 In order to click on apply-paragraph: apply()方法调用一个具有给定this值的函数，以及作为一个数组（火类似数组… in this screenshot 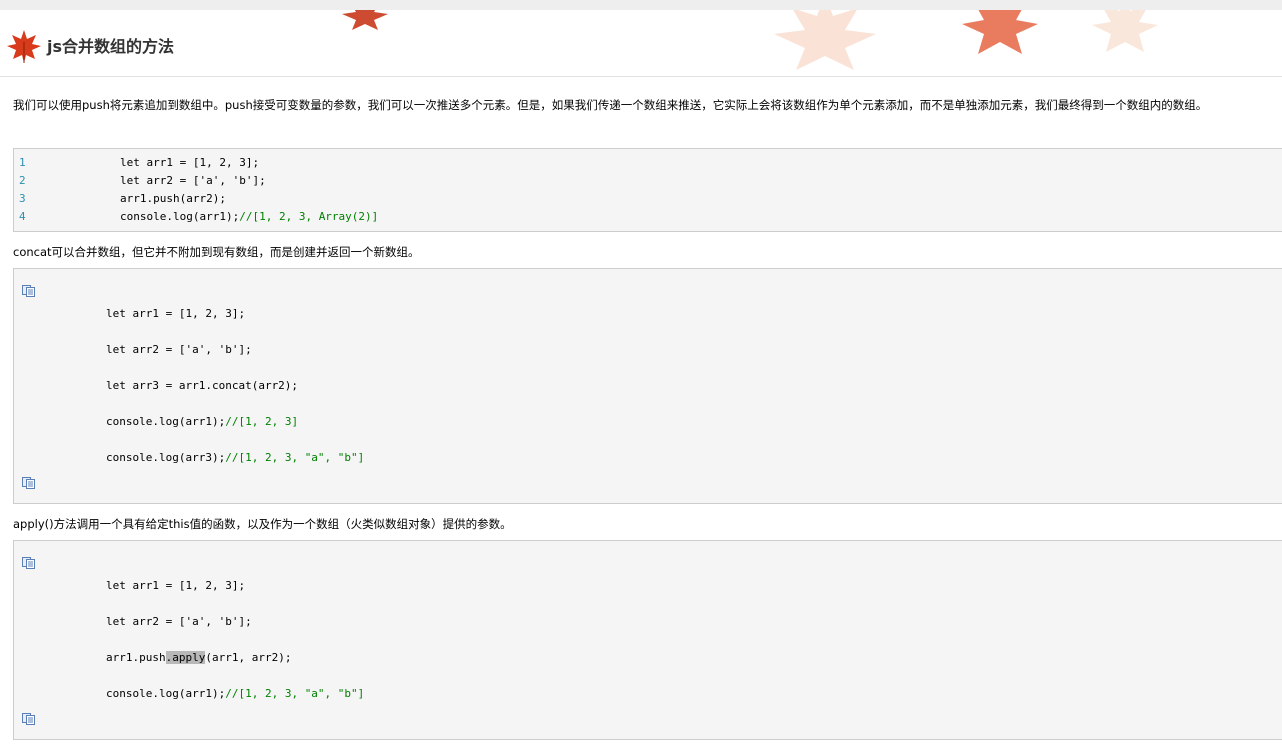, I will do `click(262, 524)`.